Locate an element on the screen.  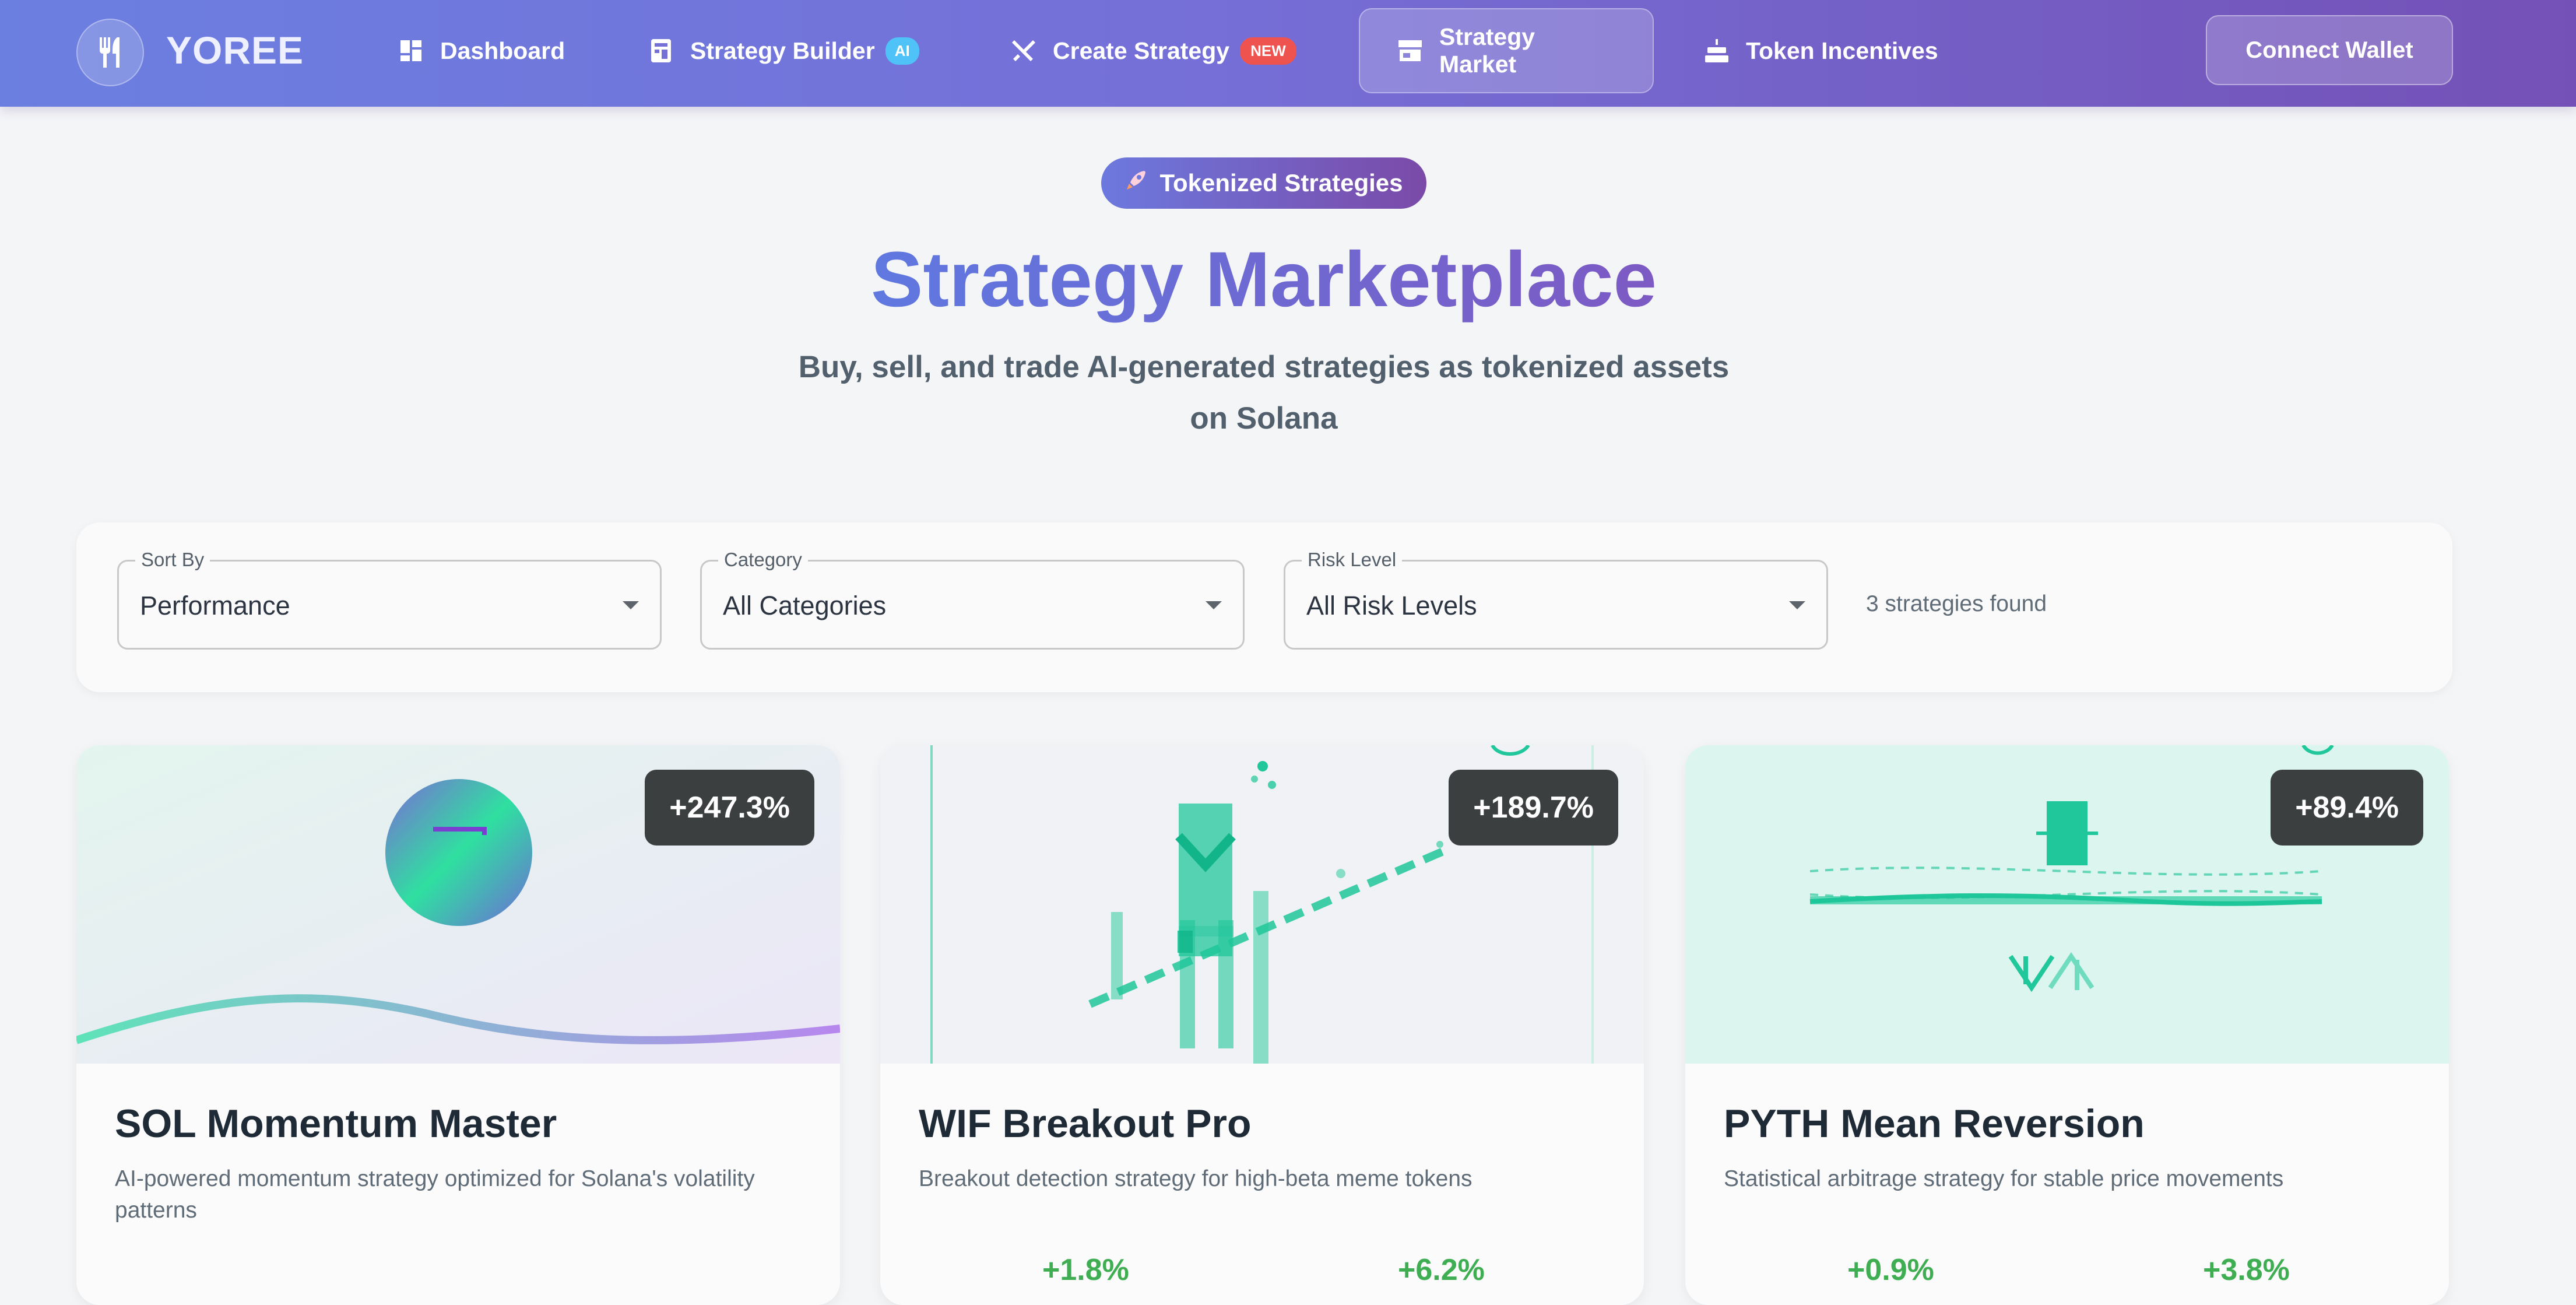
nav-strategy-builder: Strategy Builder AI is located at coordinates (783, 50).